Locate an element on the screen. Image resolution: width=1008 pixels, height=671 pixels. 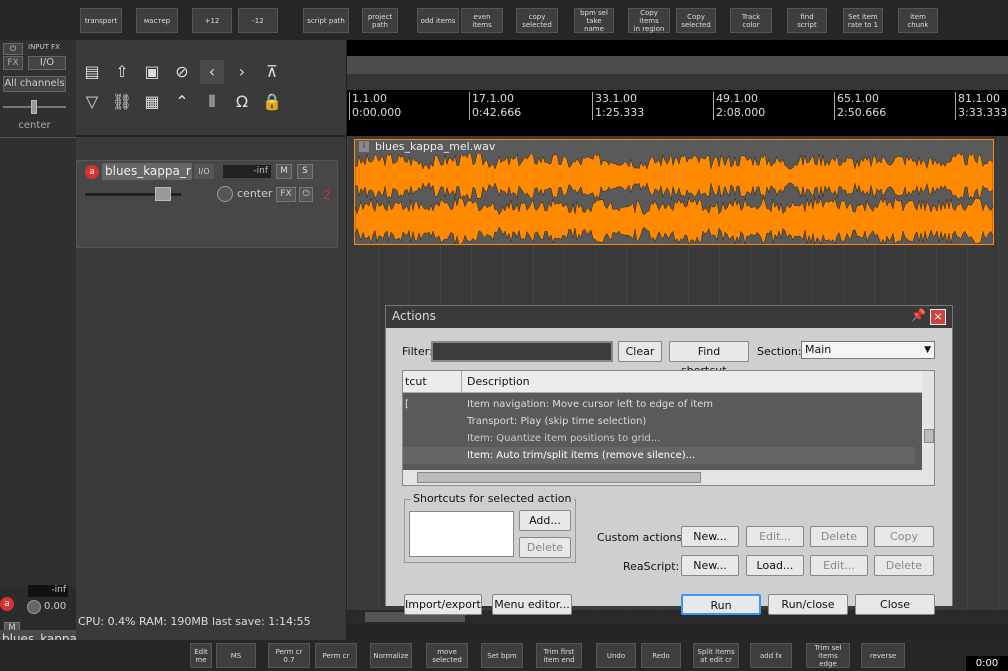
toolbar-button: item chunk is located at coordinates (918, 20).